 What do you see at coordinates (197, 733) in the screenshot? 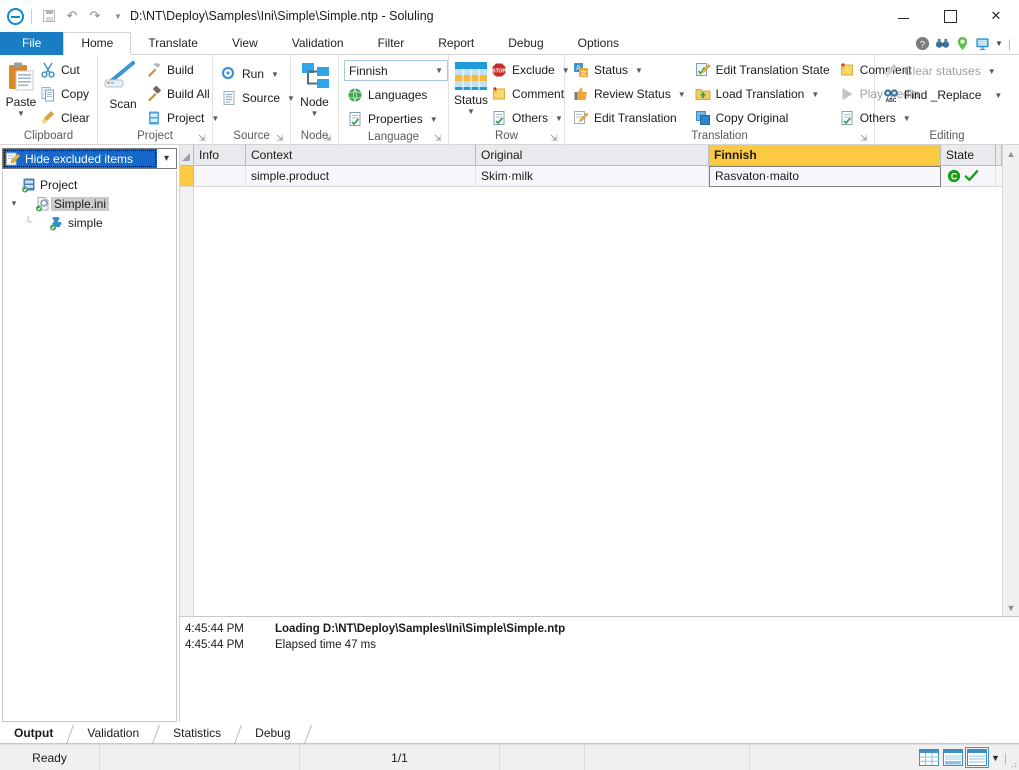
I see `tab-statistics: Statistics` at bounding box center [197, 733].